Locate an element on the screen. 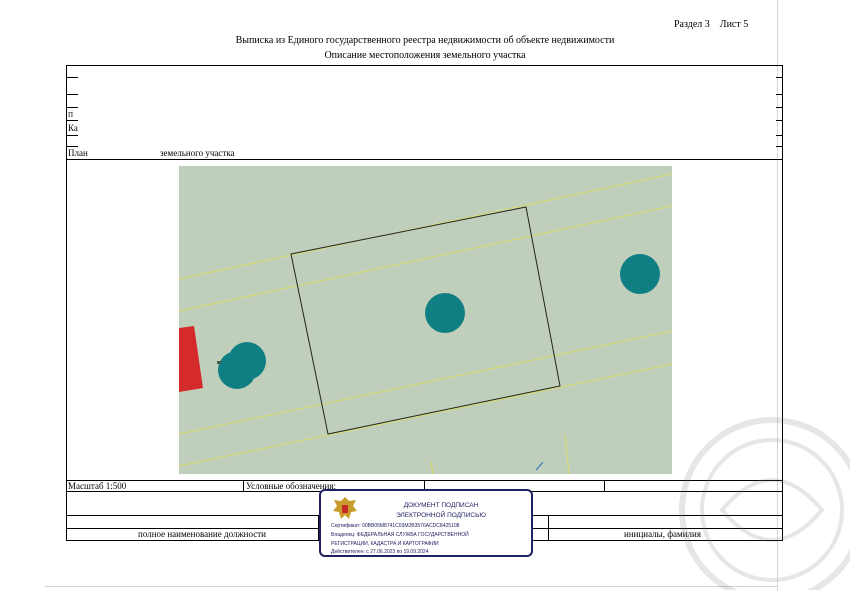  tick-mark is located at coordinates (539, 466).